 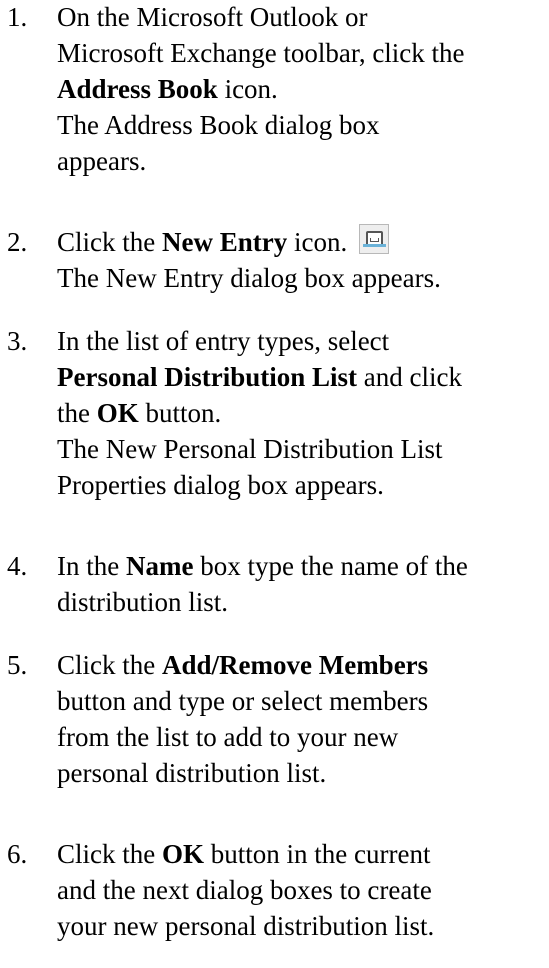 What do you see at coordinates (17, 17) in the screenshot?
I see `step-number: 1.` at bounding box center [17, 17].